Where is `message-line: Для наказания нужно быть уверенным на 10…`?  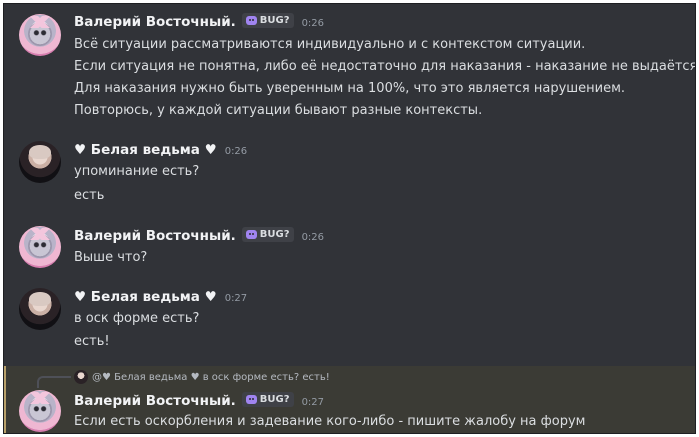 message-line: Для наказания нужно быть уверенным на 10… is located at coordinates (350, 88).